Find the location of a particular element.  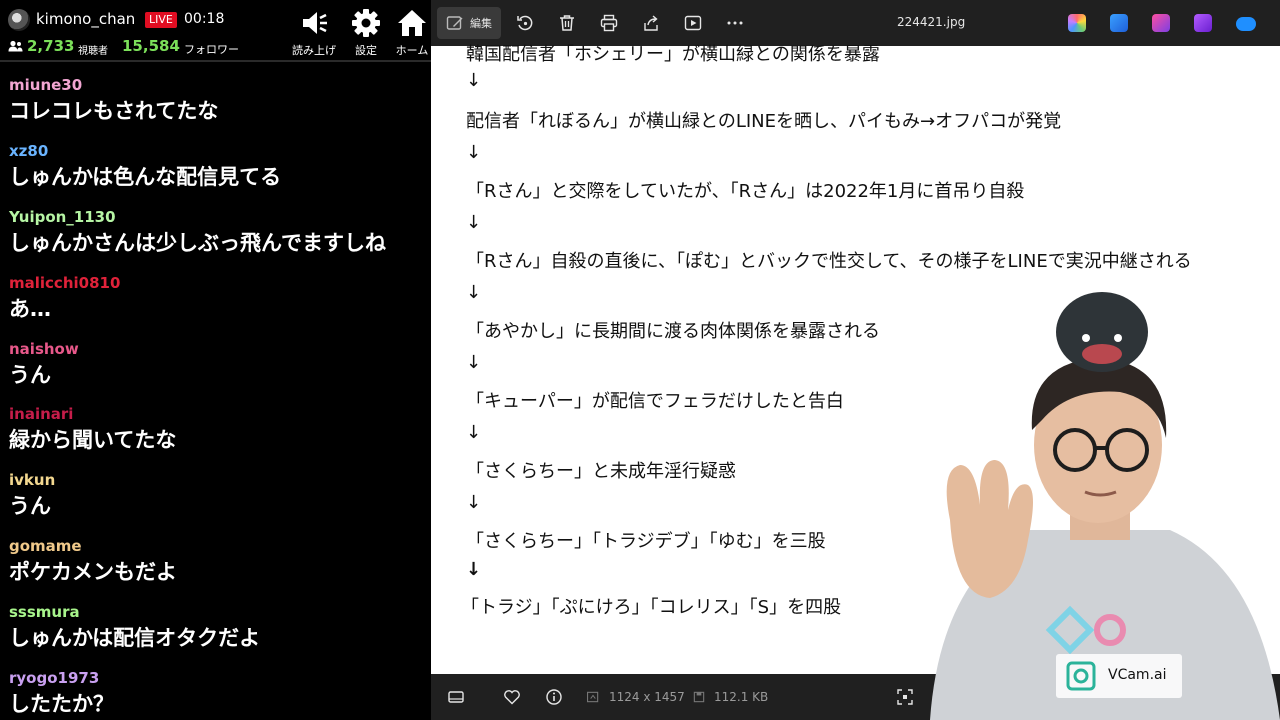

live-badge: LIVE is located at coordinates (161, 20).